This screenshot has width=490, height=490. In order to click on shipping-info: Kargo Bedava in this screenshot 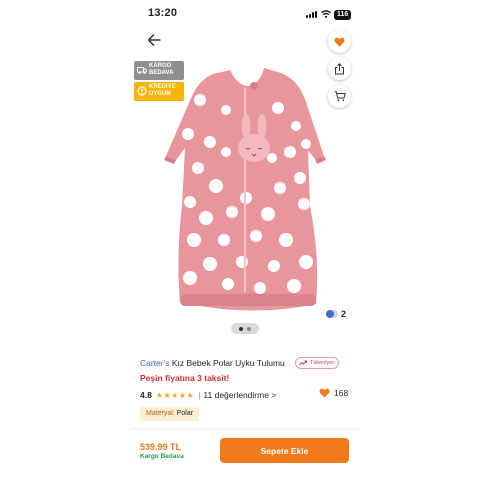, I will do `click(162, 456)`.